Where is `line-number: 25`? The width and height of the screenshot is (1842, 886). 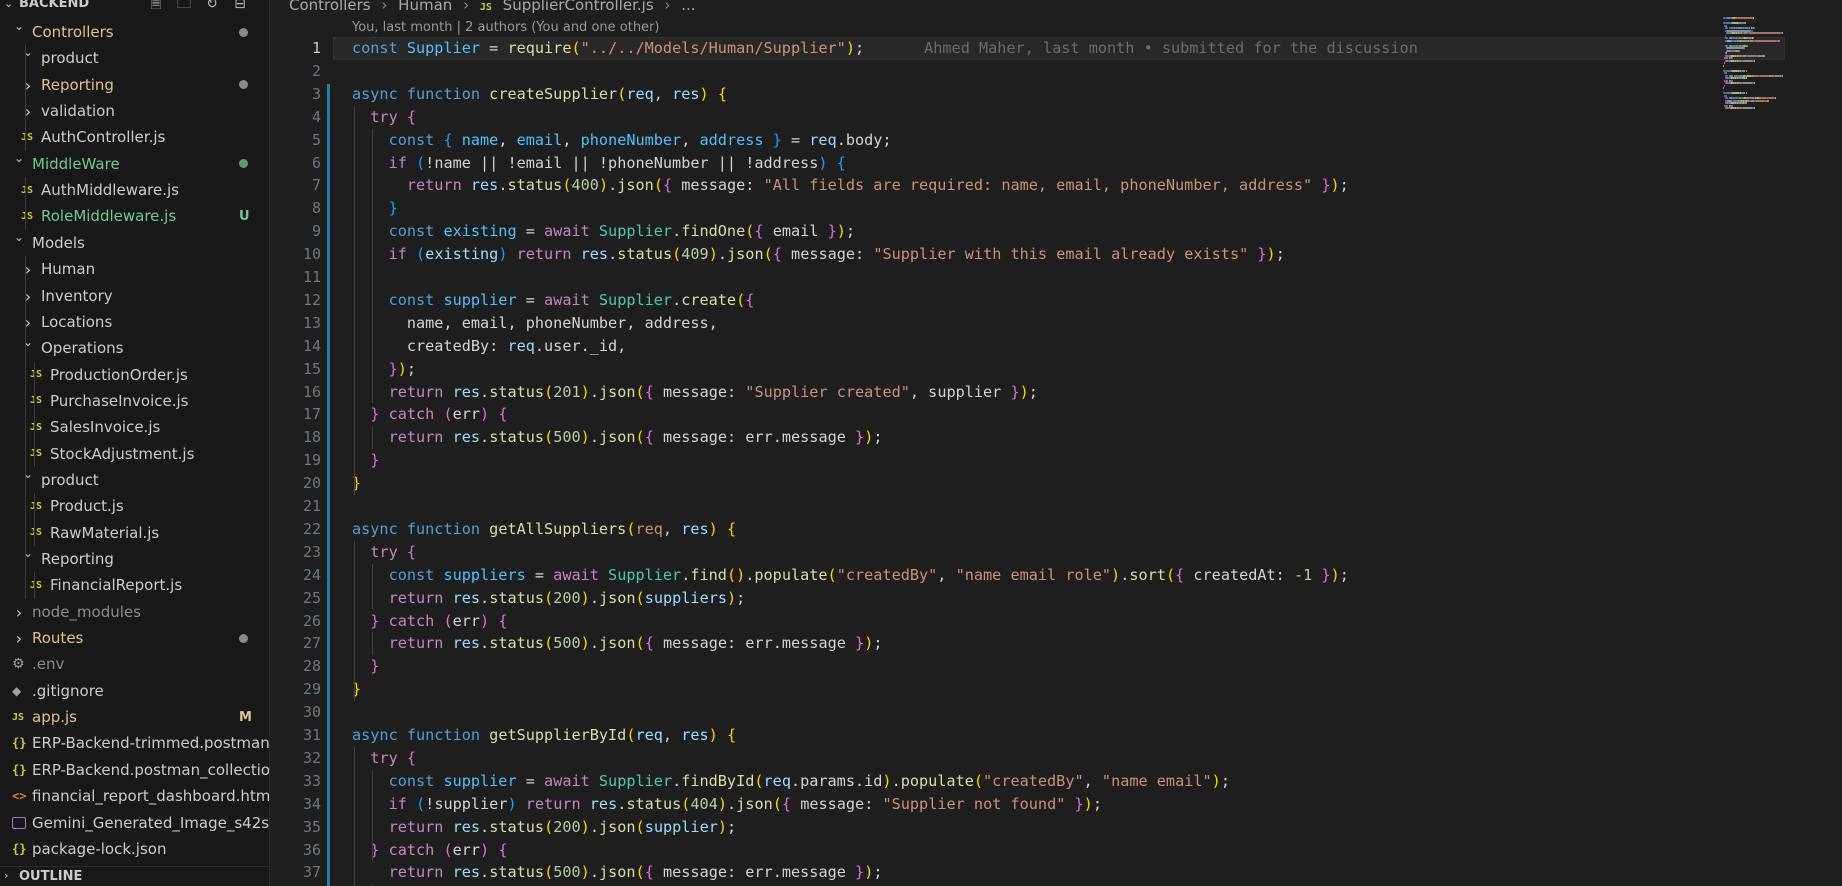 line-number: 25 is located at coordinates (296, 598).